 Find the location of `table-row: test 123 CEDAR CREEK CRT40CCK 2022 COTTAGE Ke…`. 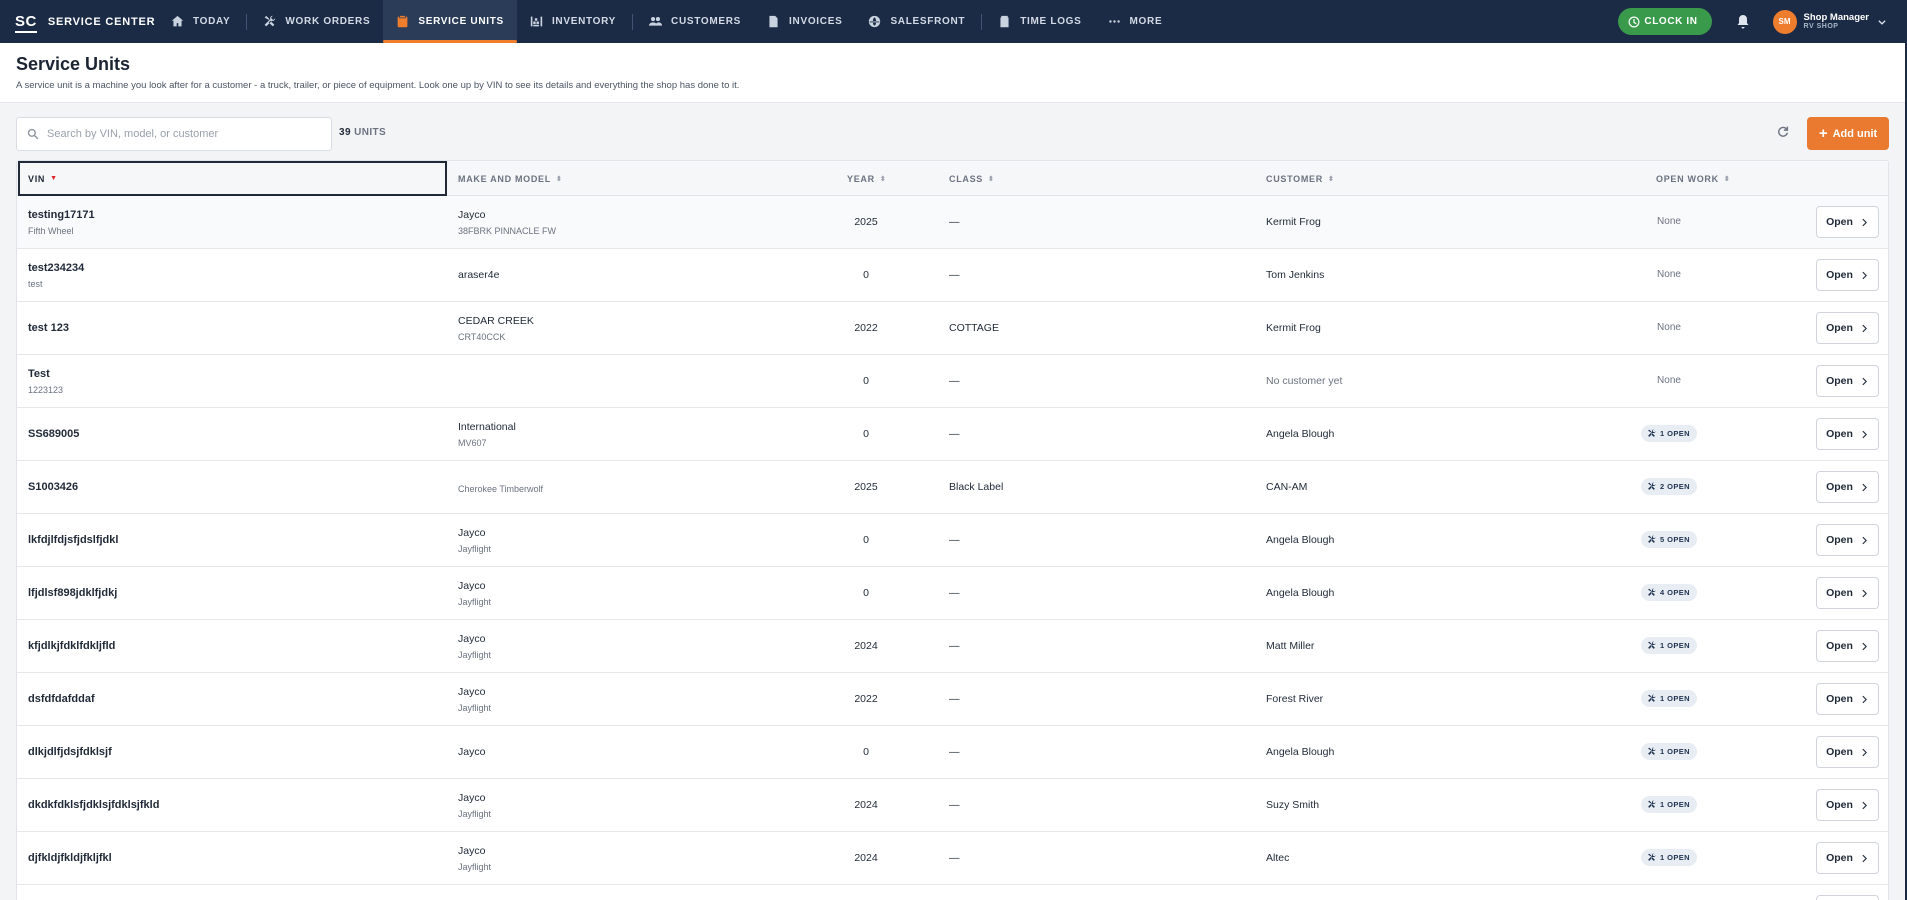

table-row: test 123 CEDAR CREEK CRT40CCK 2022 COTTAGE Ke… is located at coordinates (952, 328).